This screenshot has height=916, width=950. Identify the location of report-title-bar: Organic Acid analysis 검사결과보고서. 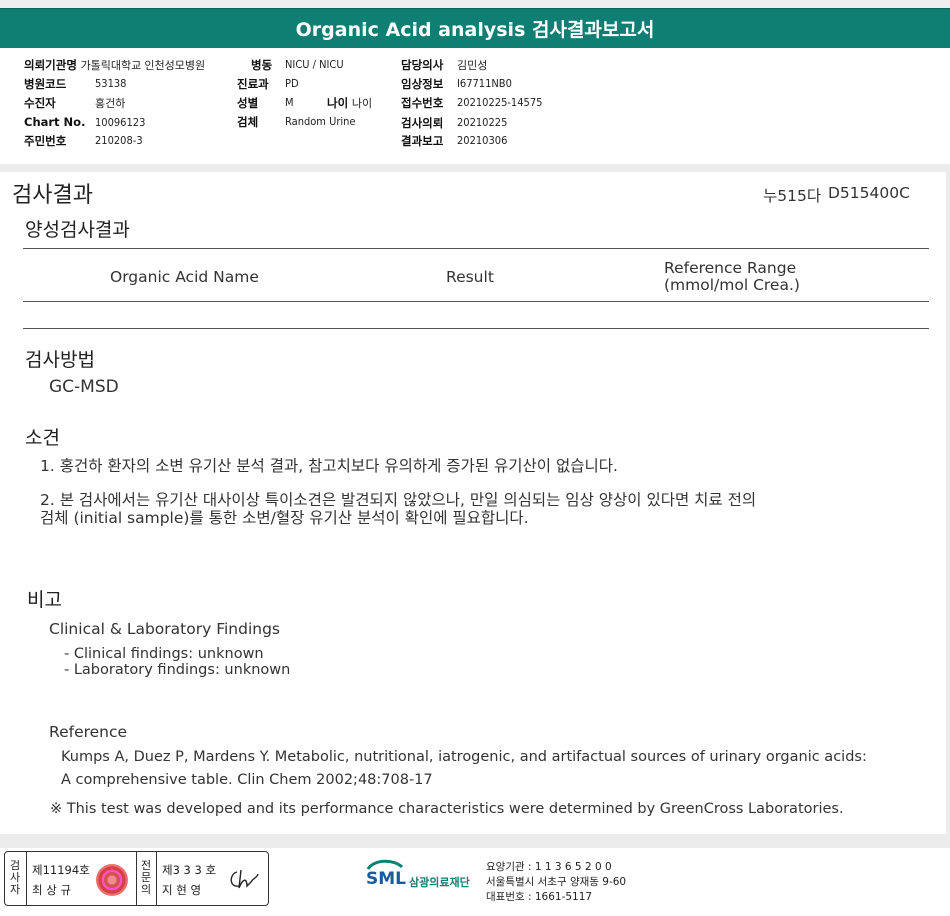
(475, 28).